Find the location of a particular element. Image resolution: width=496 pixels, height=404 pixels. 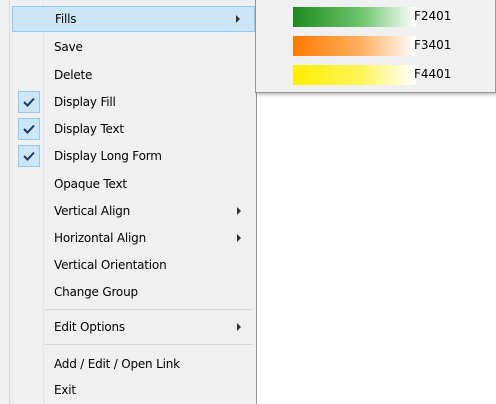

menu-item-change-group: Change Group is located at coordinates (133, 292).